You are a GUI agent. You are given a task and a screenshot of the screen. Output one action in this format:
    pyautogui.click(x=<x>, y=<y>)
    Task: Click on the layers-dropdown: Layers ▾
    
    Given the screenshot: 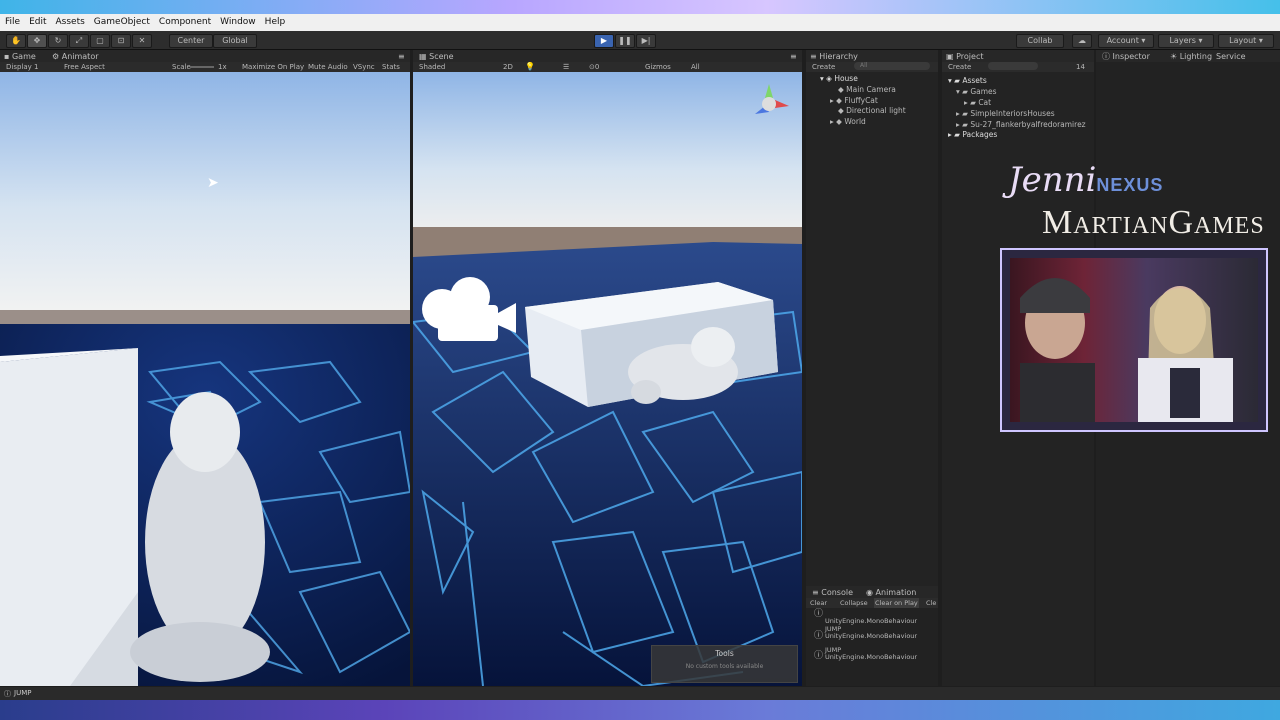 What is the action you would take?
    pyautogui.click(x=1186, y=41)
    